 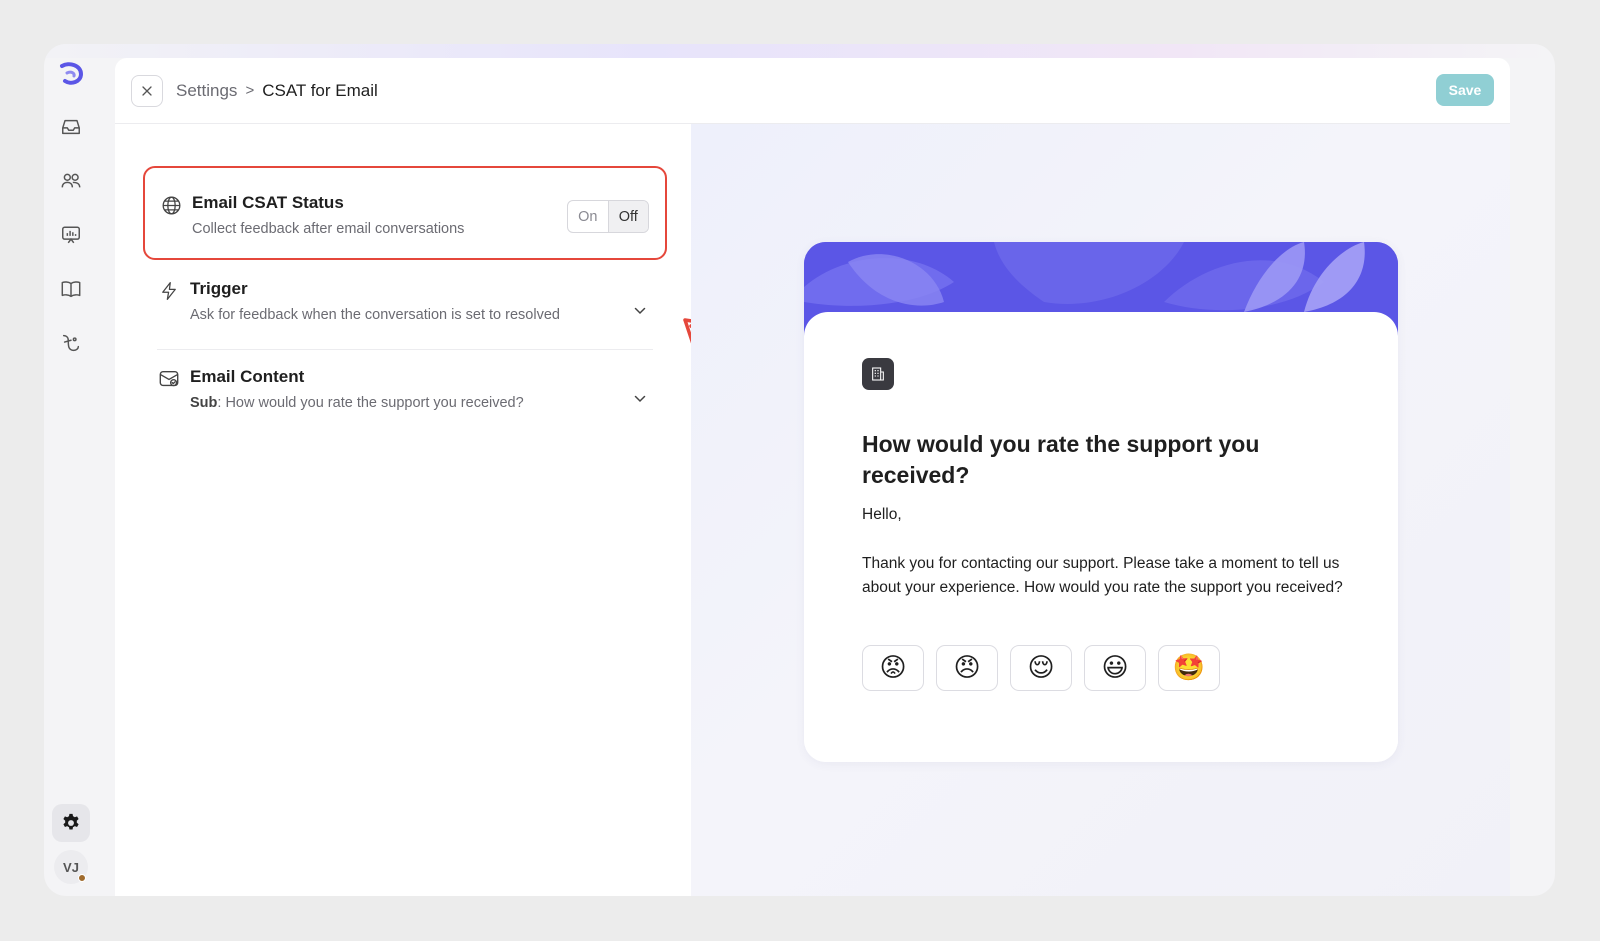 What do you see at coordinates (268, 202) in the screenshot?
I see `status-title: Email CSAT Status` at bounding box center [268, 202].